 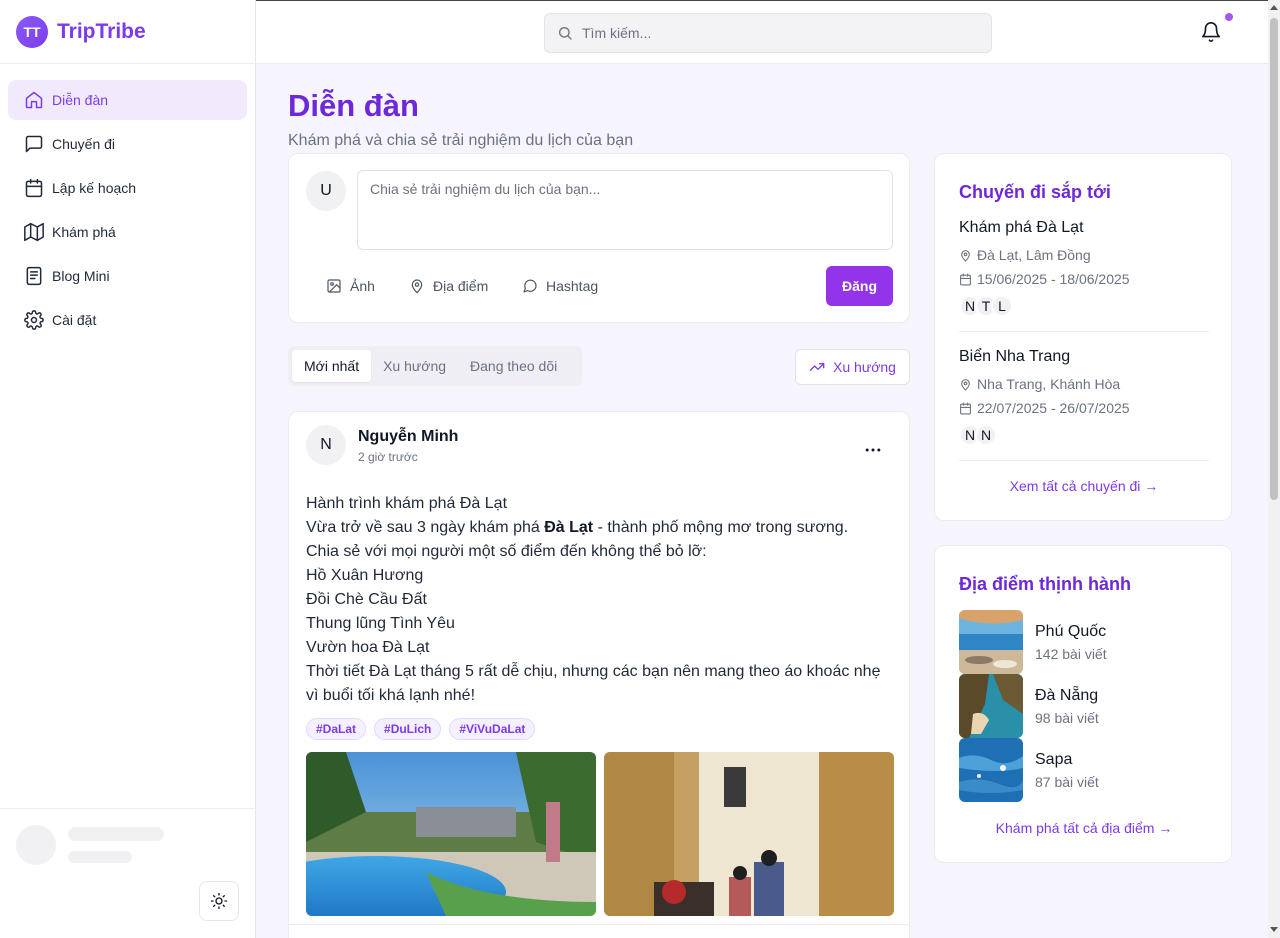 I want to click on interior-photo, so click(x=749, y=834).